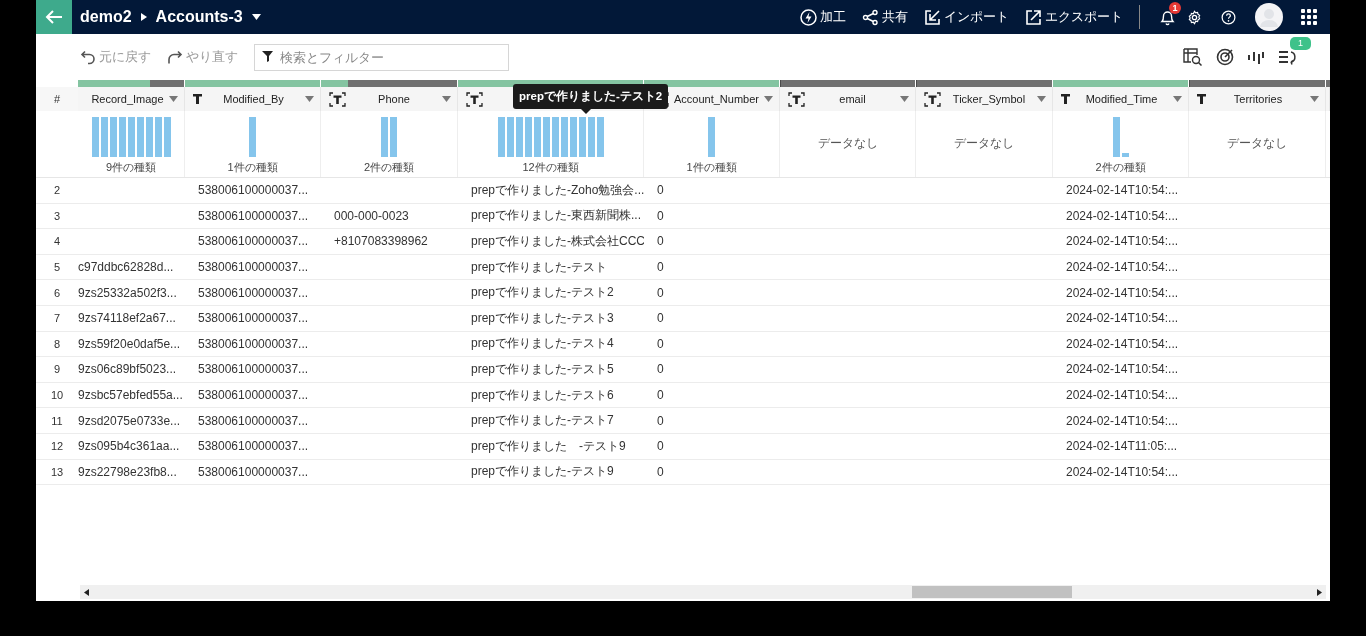  What do you see at coordinates (57, 267) in the screenshot?
I see `row-number: 5` at bounding box center [57, 267].